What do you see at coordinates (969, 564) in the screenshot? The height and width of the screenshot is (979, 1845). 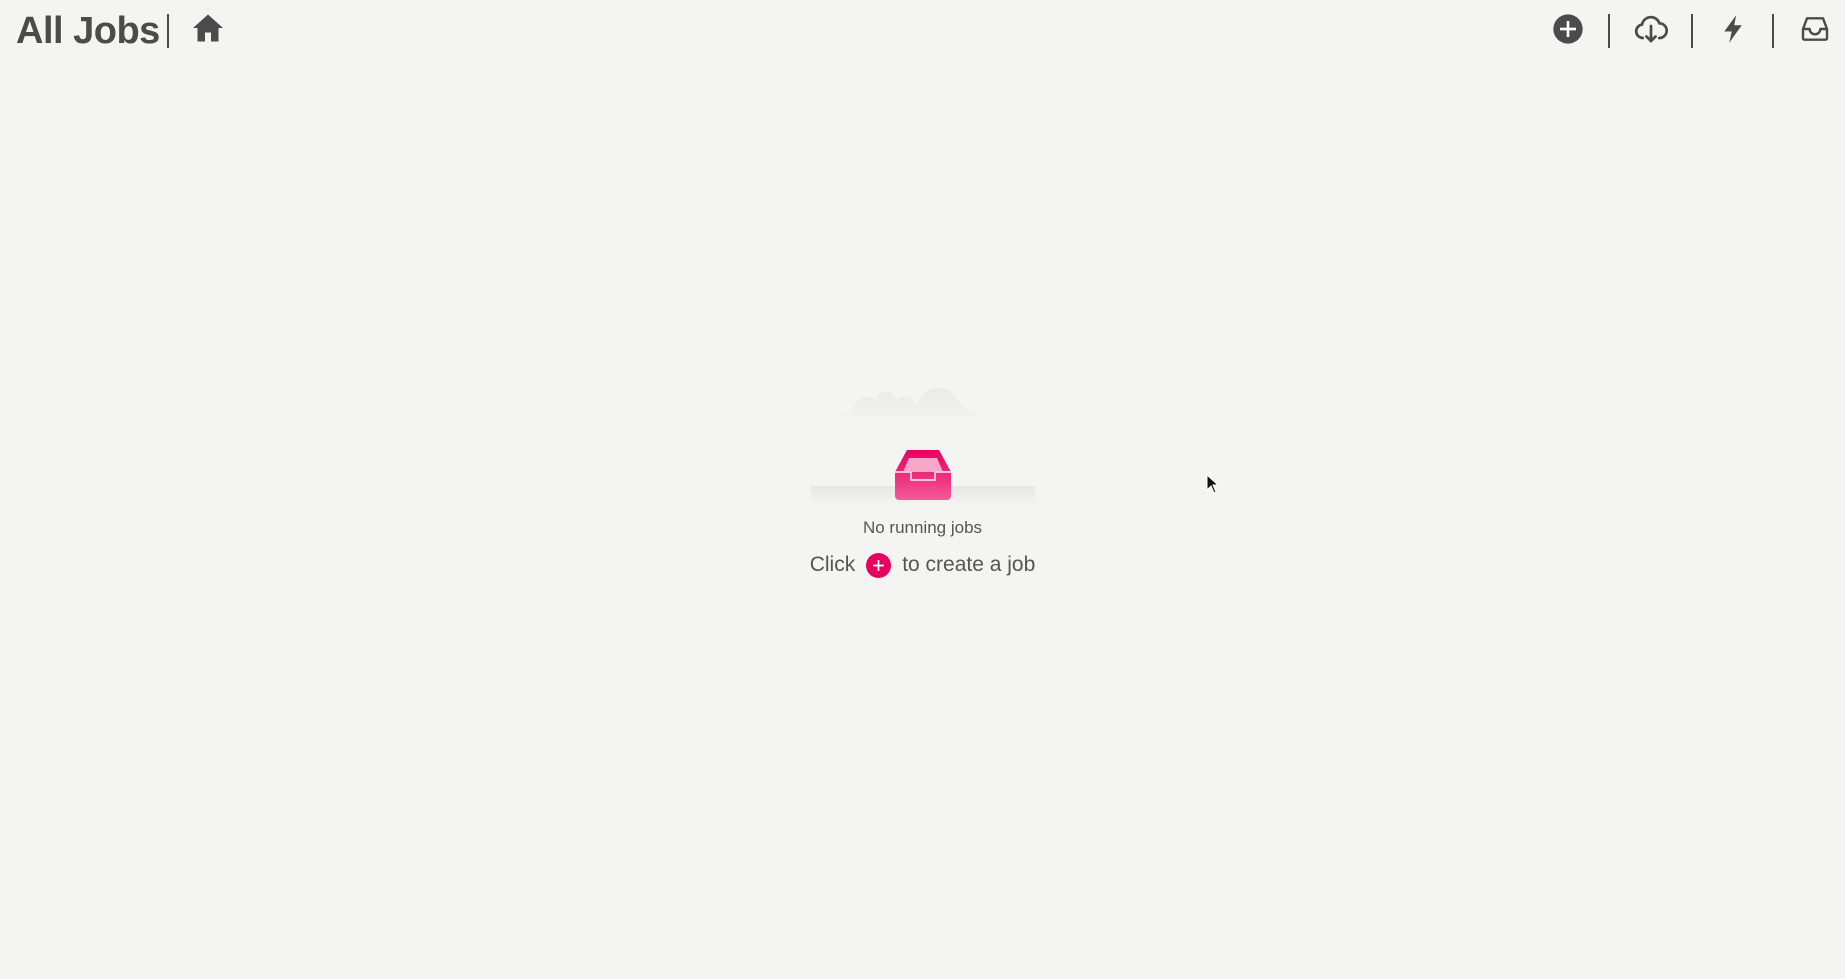 I see `hint-suffix: to create a job` at bounding box center [969, 564].